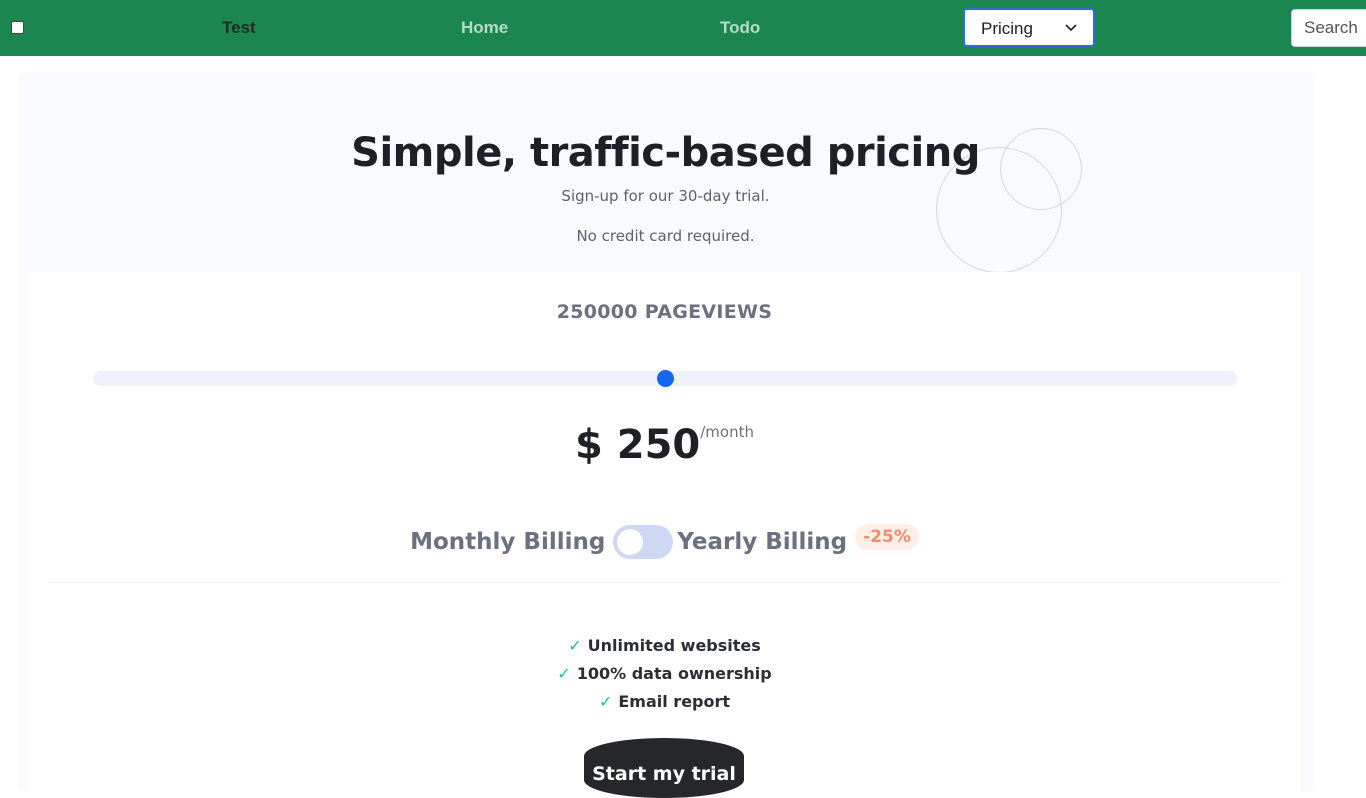 Image resolution: width=1366 pixels, height=798 pixels. I want to click on hero-subtitle-trial: Sign-up for our 30-day trial., so click(665, 196).